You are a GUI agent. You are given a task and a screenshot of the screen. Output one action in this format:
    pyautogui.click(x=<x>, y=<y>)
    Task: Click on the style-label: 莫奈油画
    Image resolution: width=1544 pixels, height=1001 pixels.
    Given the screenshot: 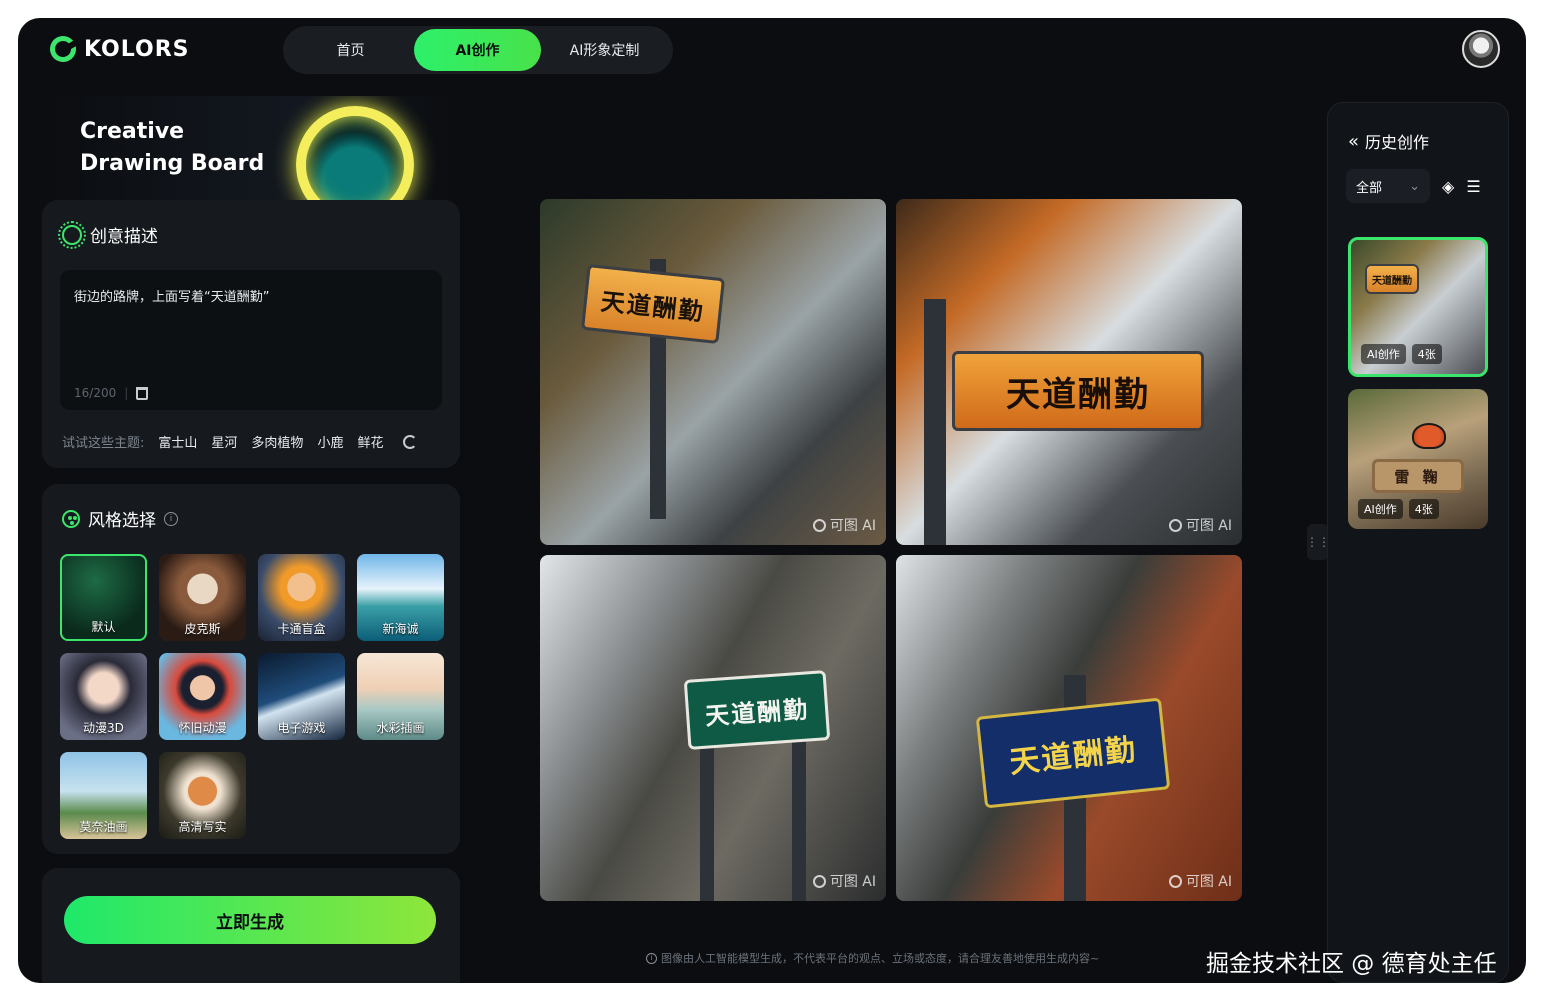 What is the action you would take?
    pyautogui.click(x=103, y=827)
    